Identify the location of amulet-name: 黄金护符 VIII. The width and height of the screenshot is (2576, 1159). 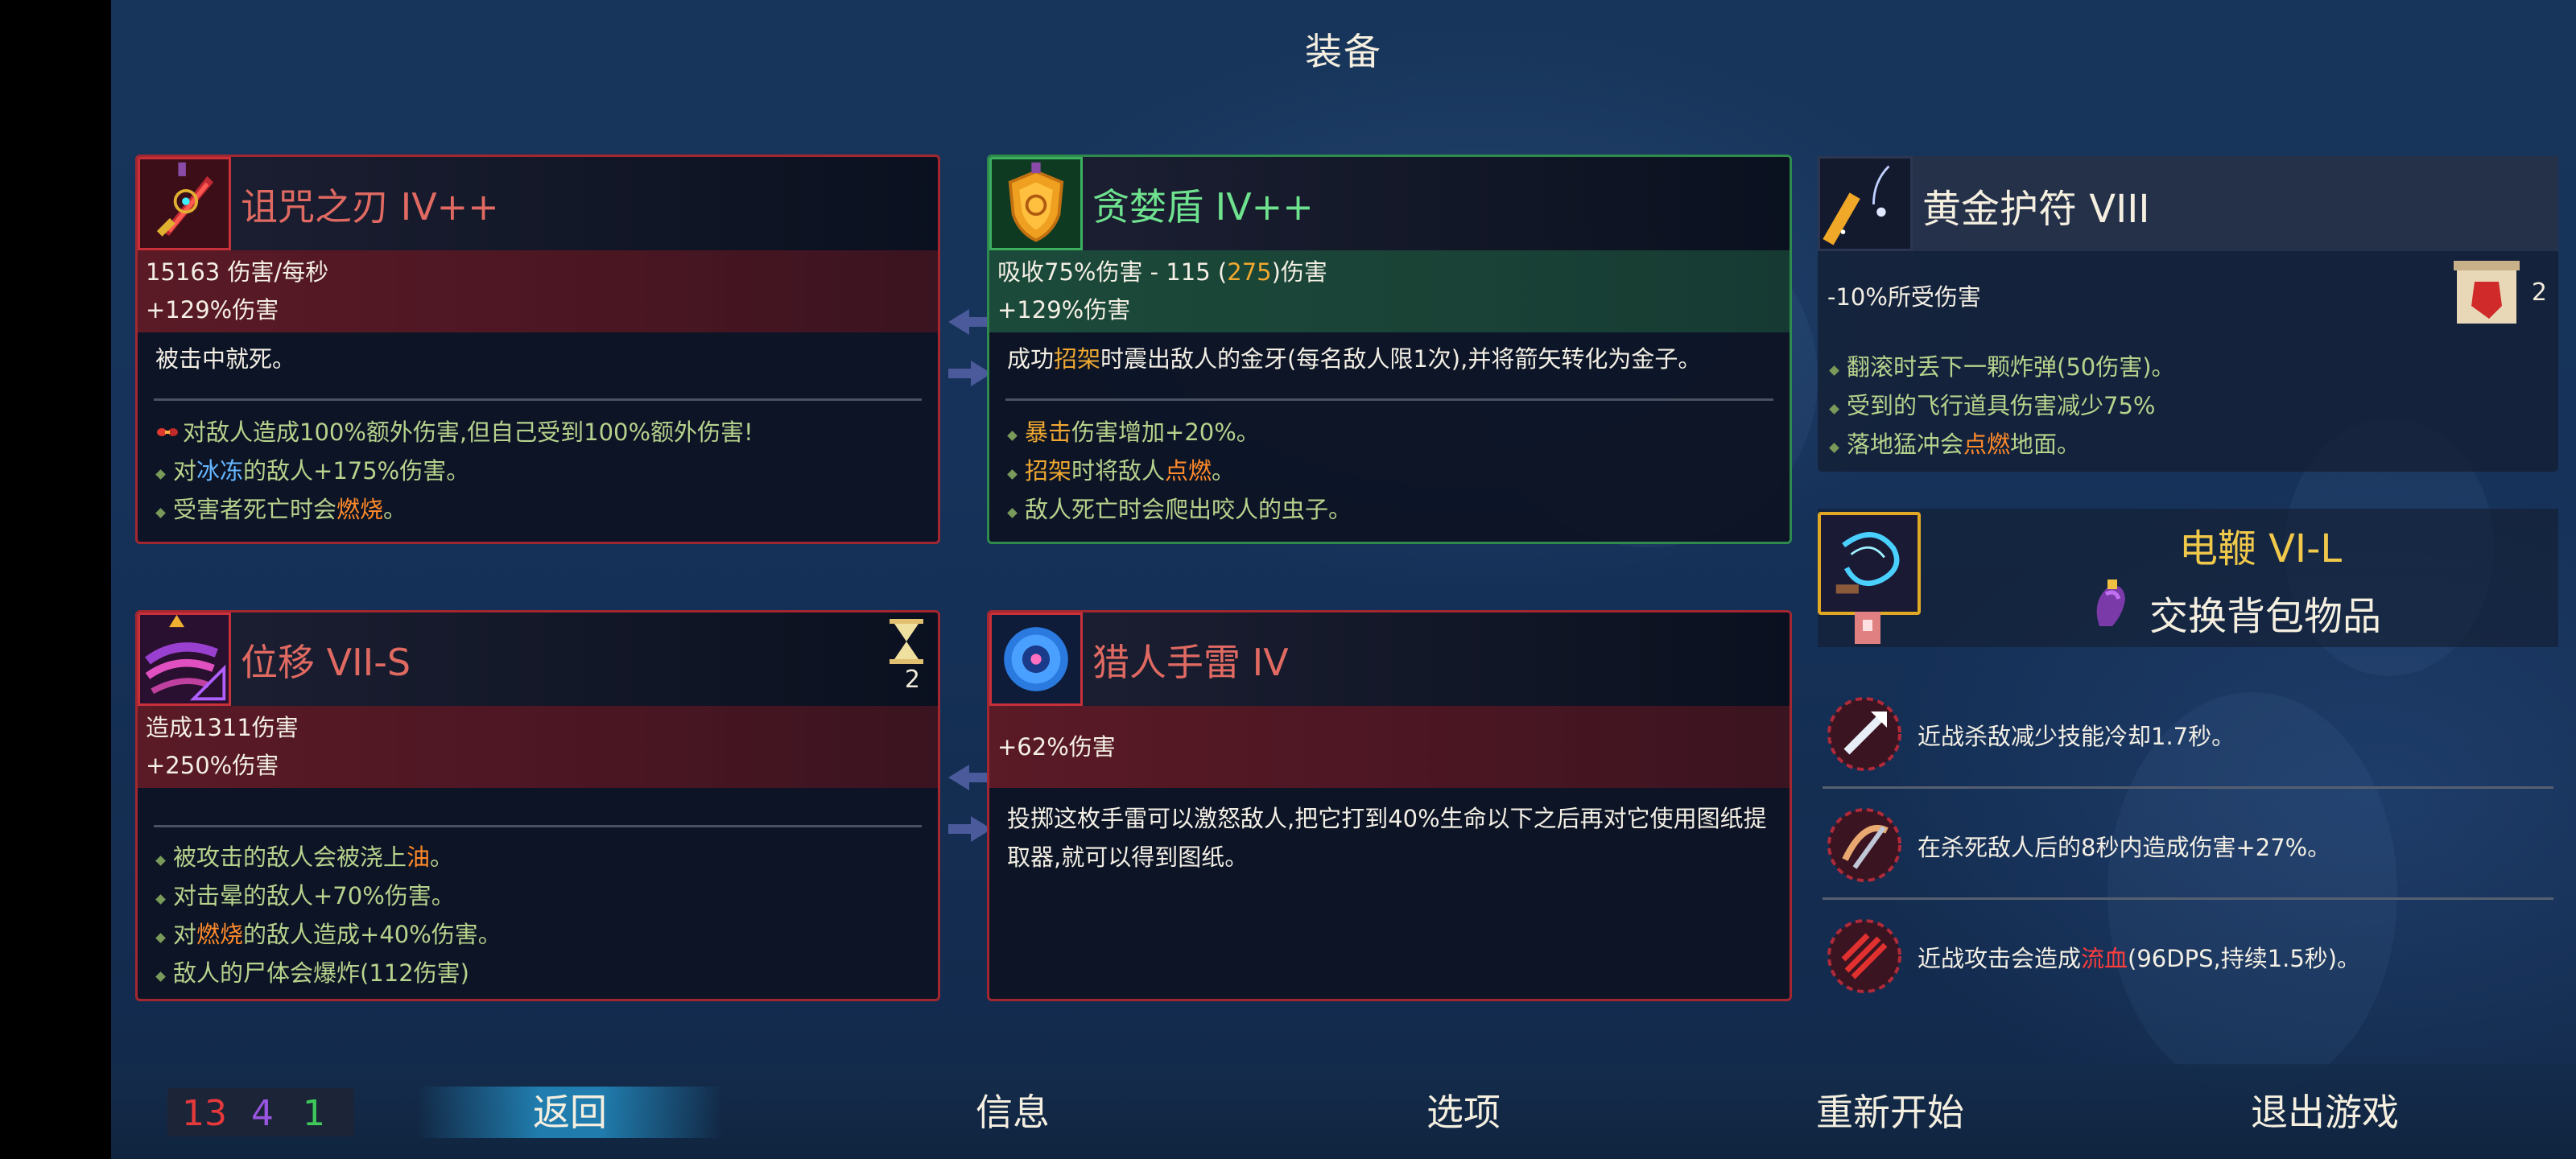
(2036, 210).